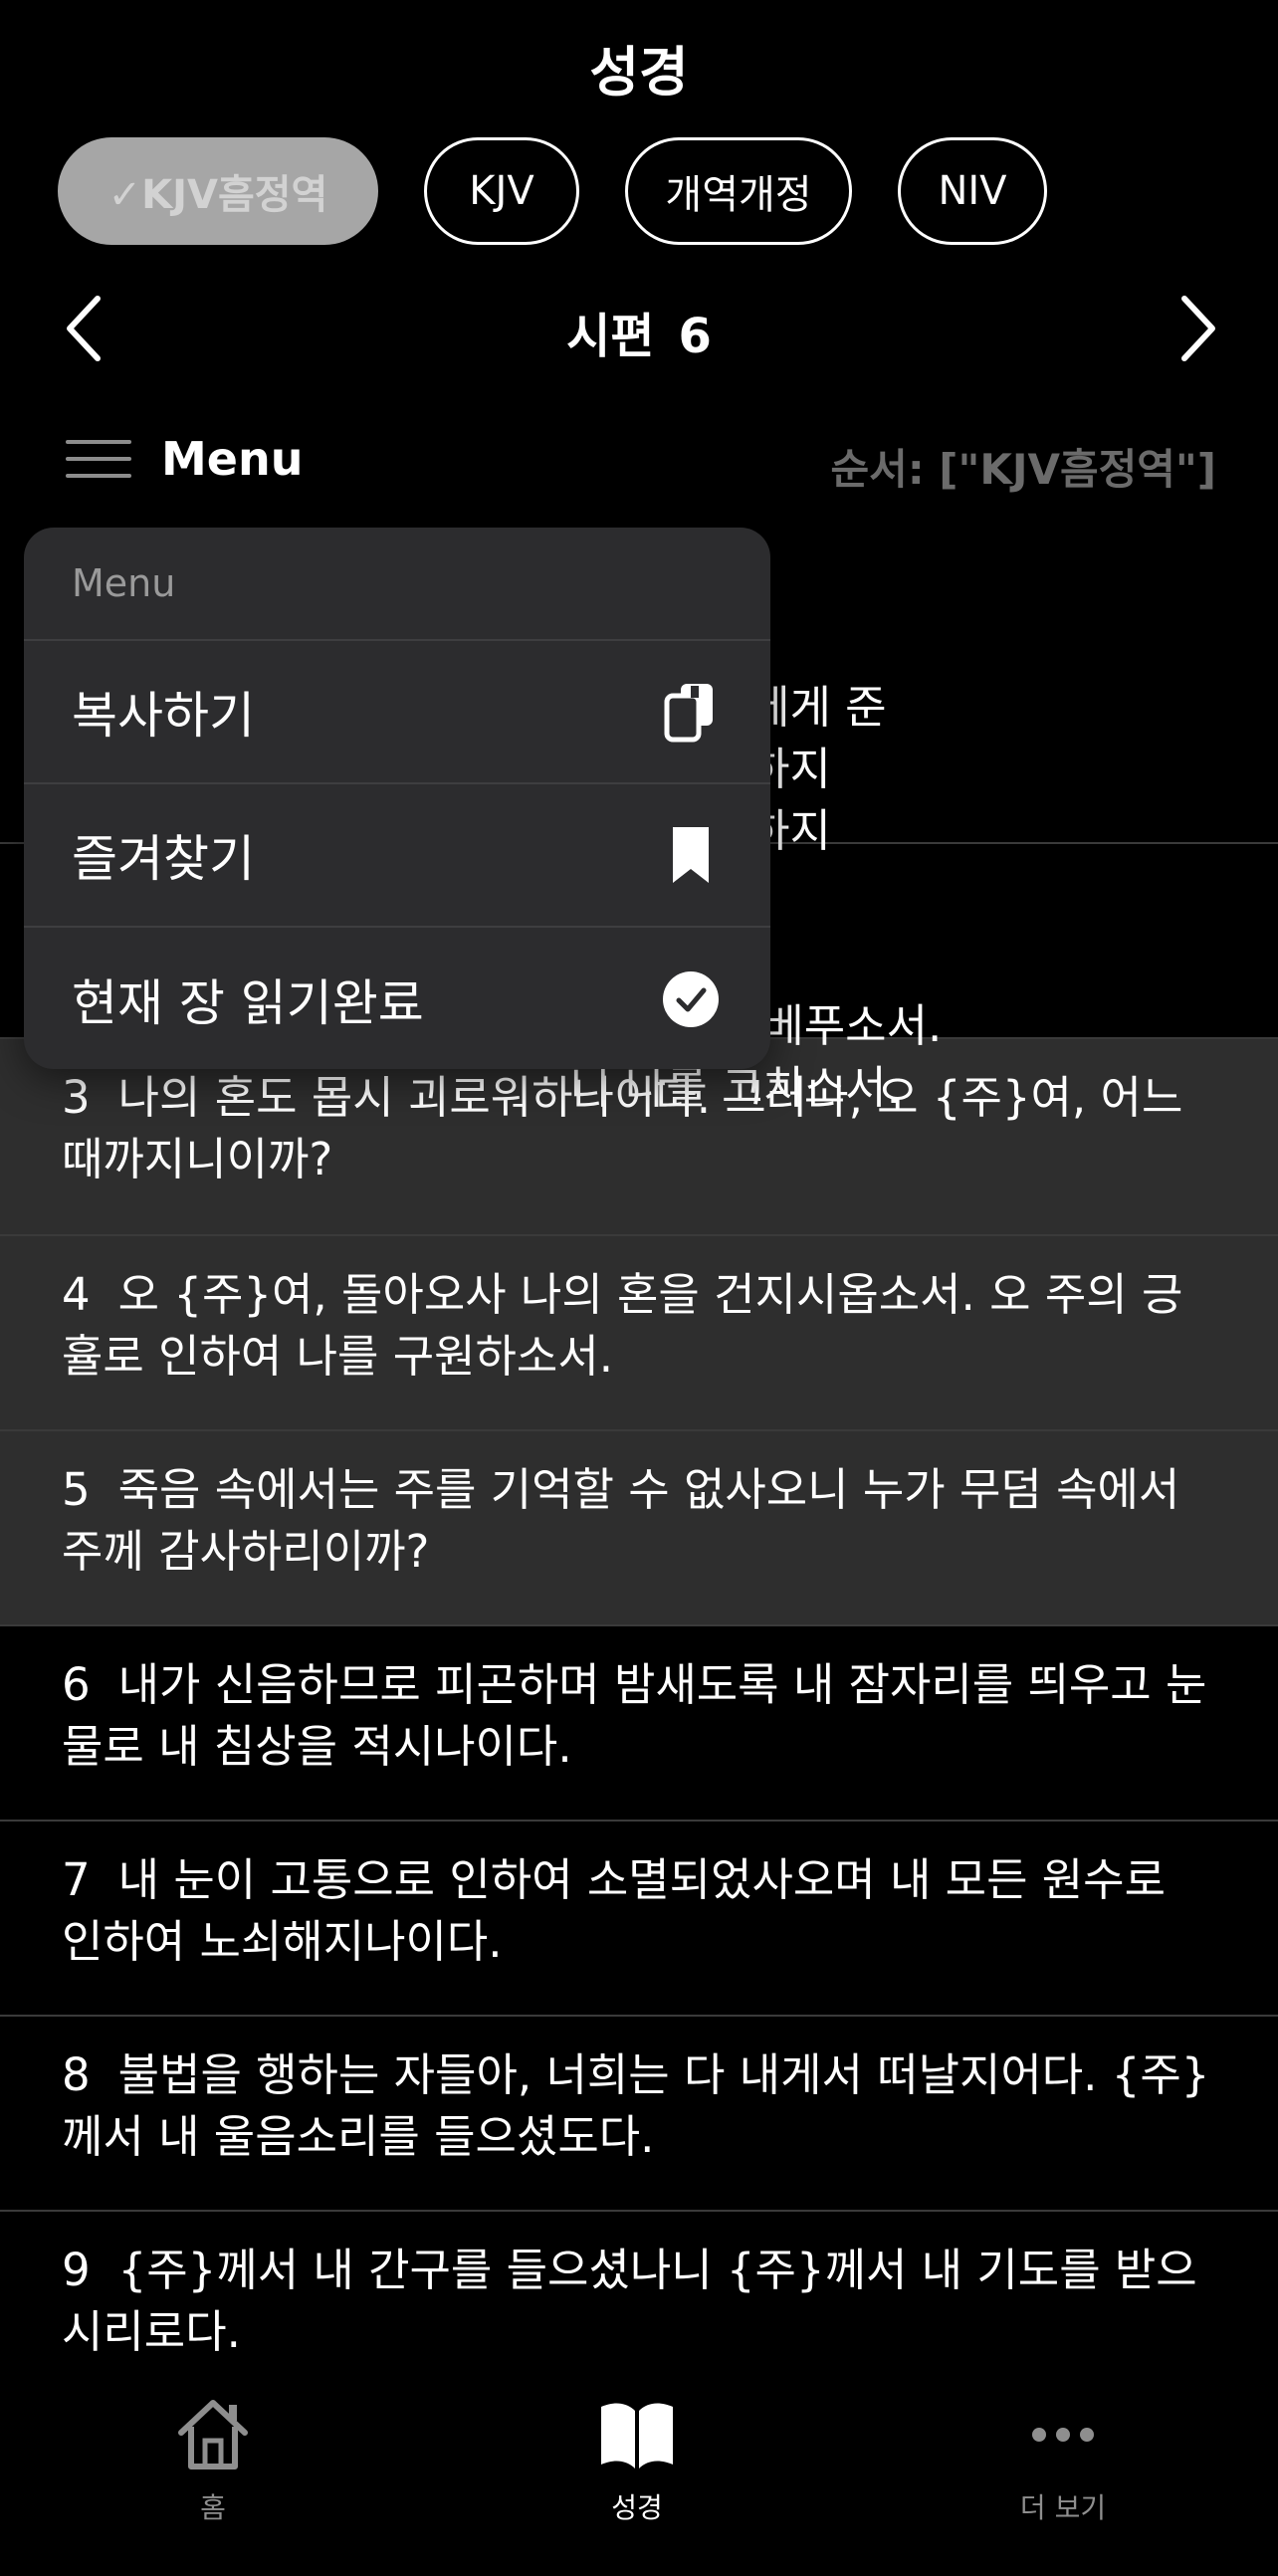 The width and height of the screenshot is (1278, 2576). I want to click on copy-icon, so click(689, 713).